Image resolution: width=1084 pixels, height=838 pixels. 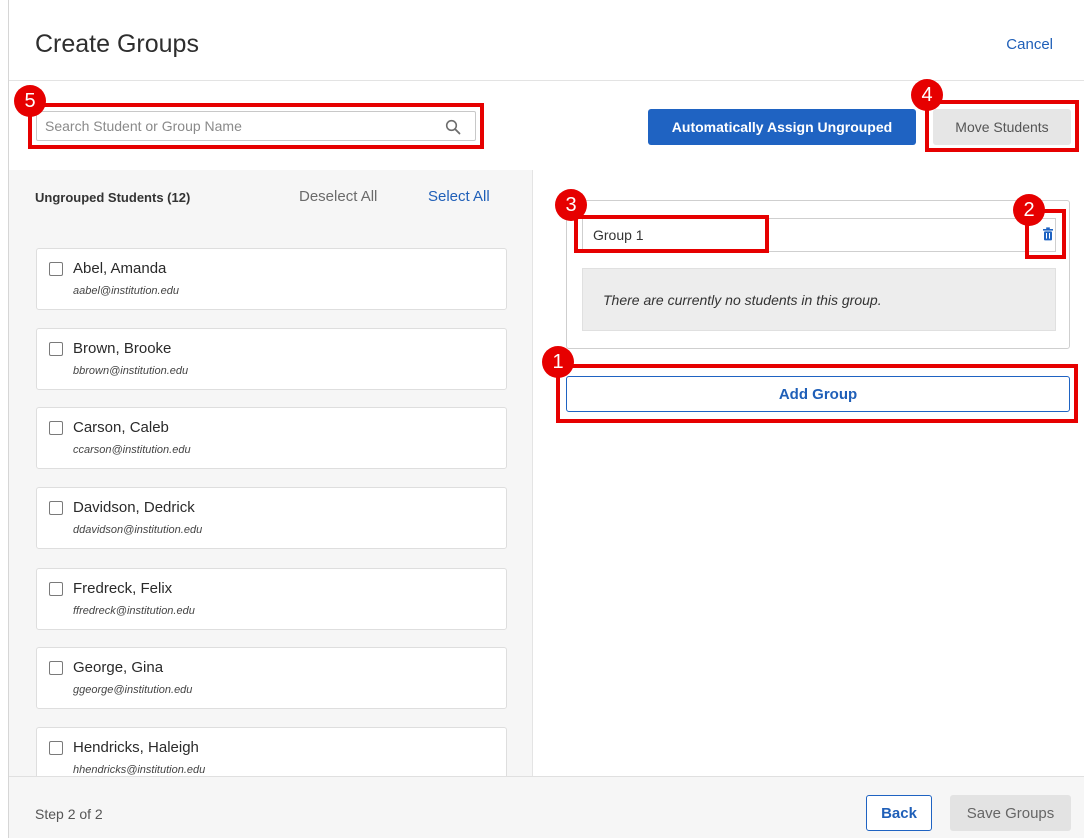 I want to click on ungrouped-title: Ungrouped Students (12), so click(x=113, y=197).